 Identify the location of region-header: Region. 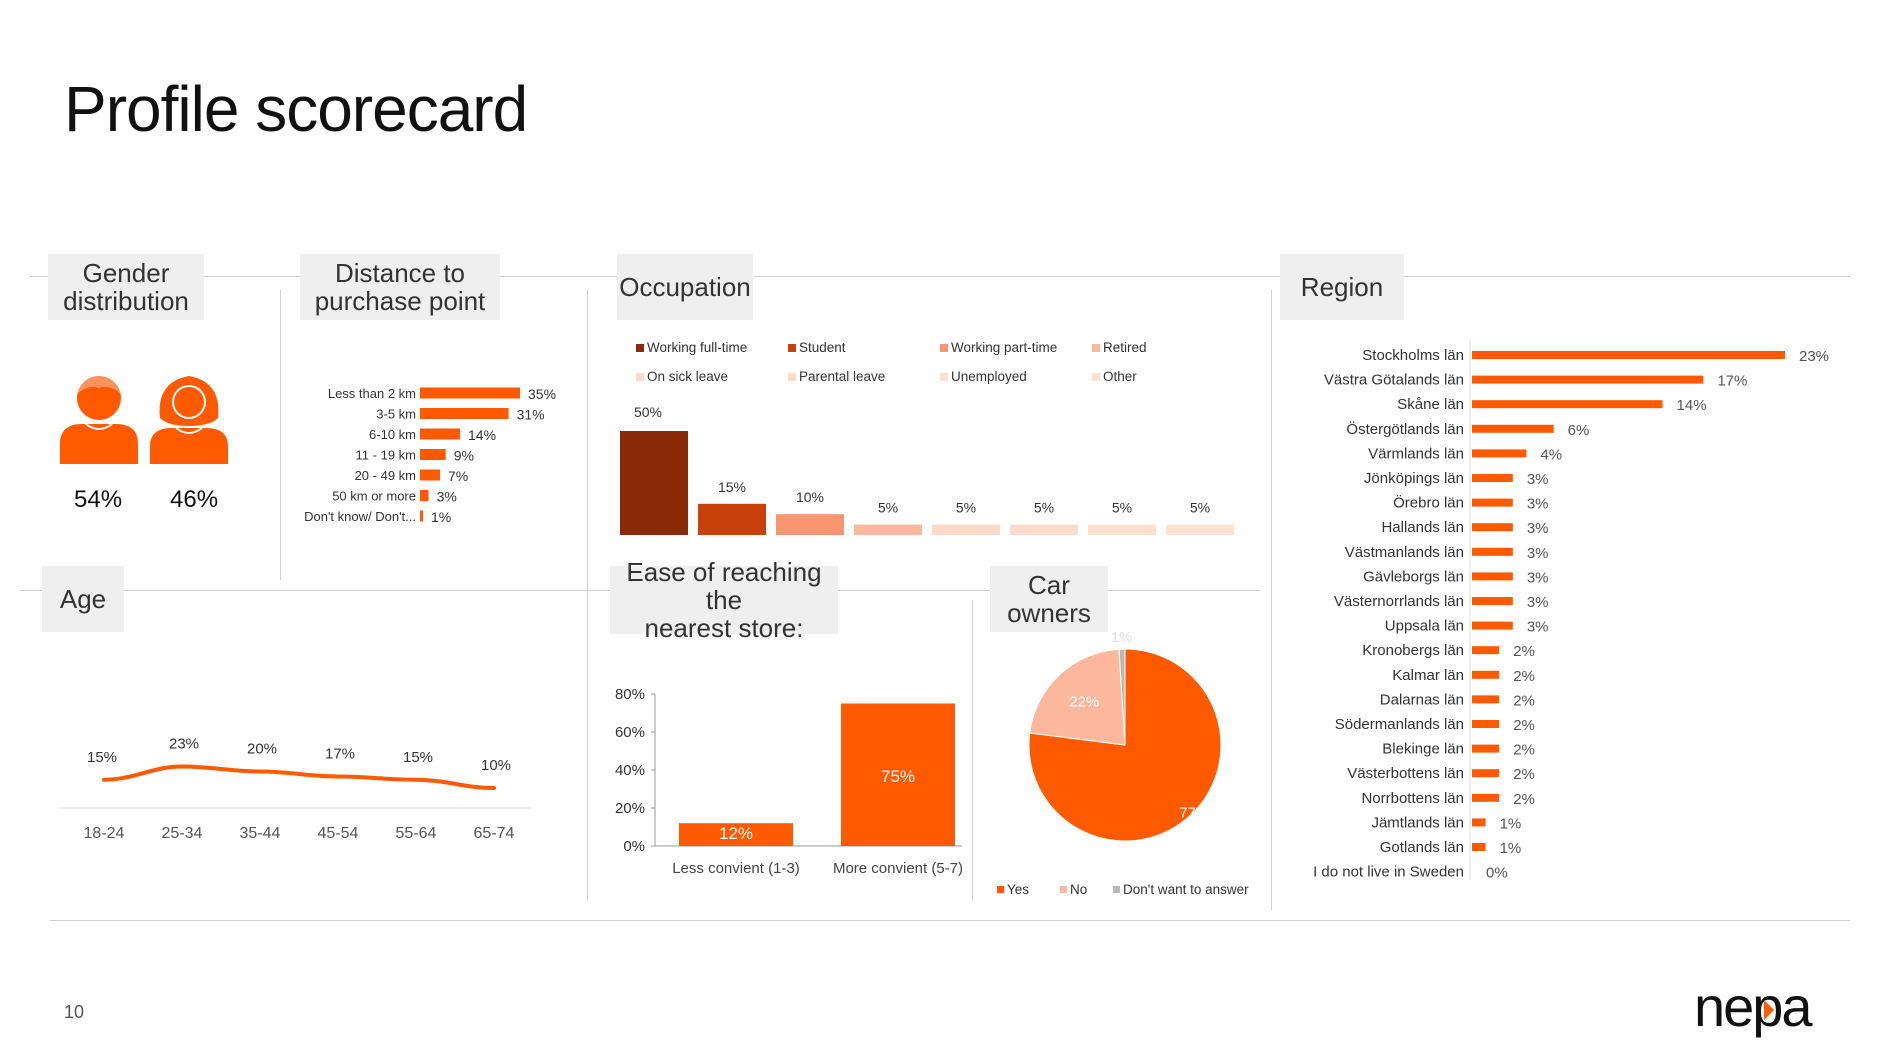
(1342, 287).